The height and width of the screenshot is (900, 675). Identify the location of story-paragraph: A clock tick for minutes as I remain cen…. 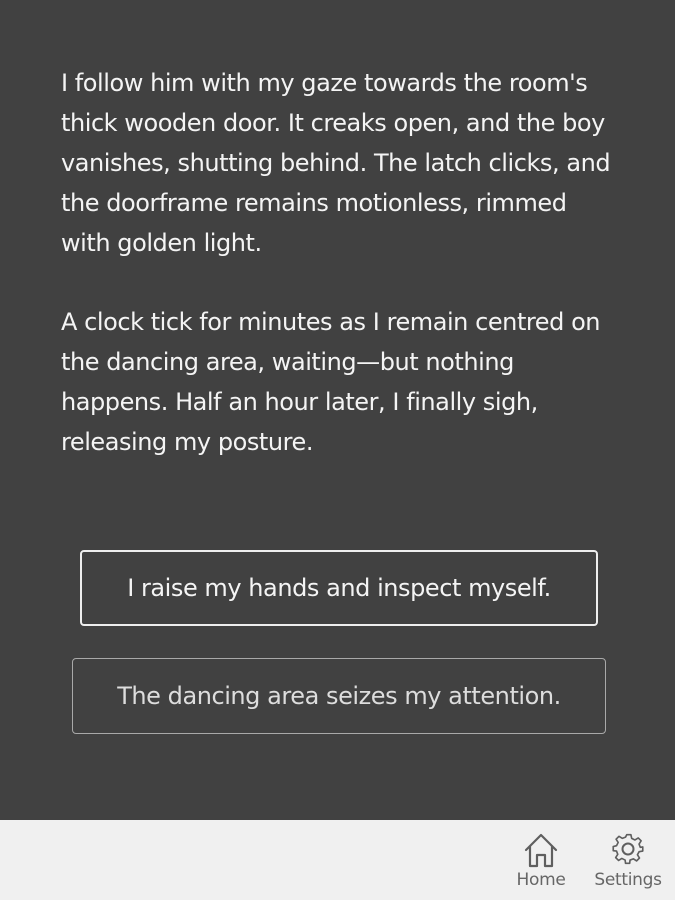
(331, 382).